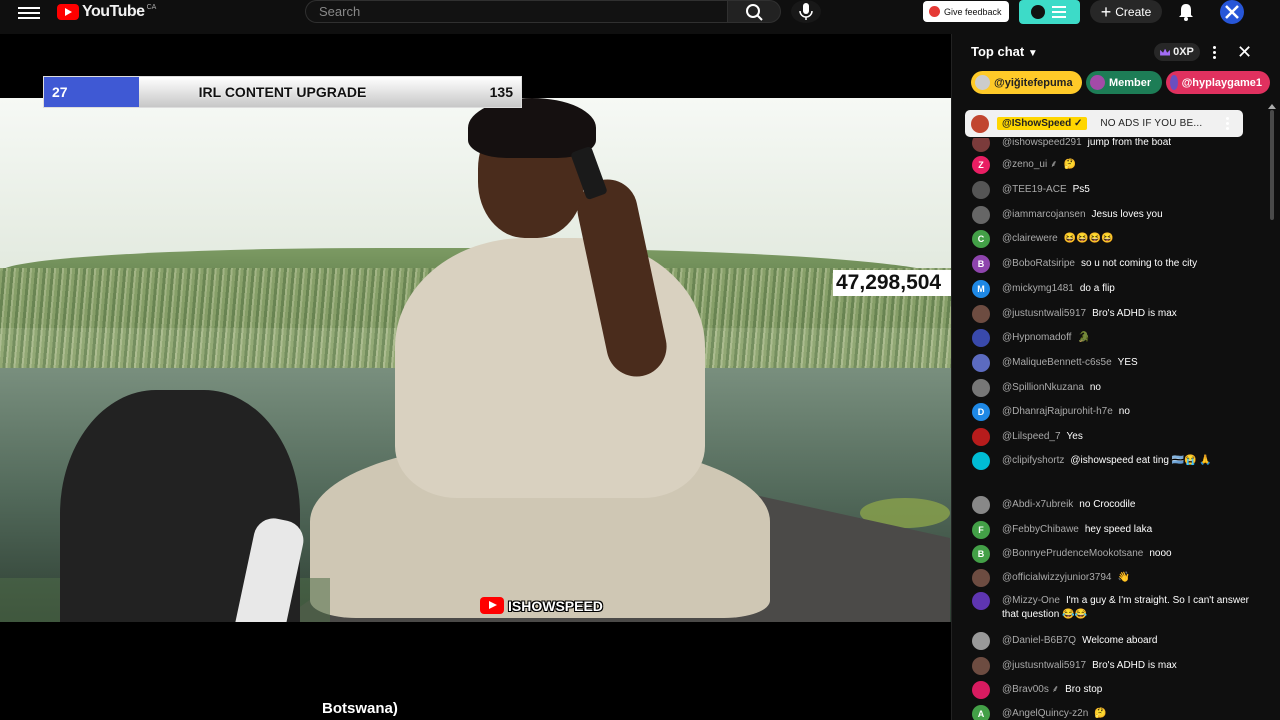 Image resolution: width=1280 pixels, height=720 pixels. What do you see at coordinates (1049, 12) in the screenshot?
I see `extension-button` at bounding box center [1049, 12].